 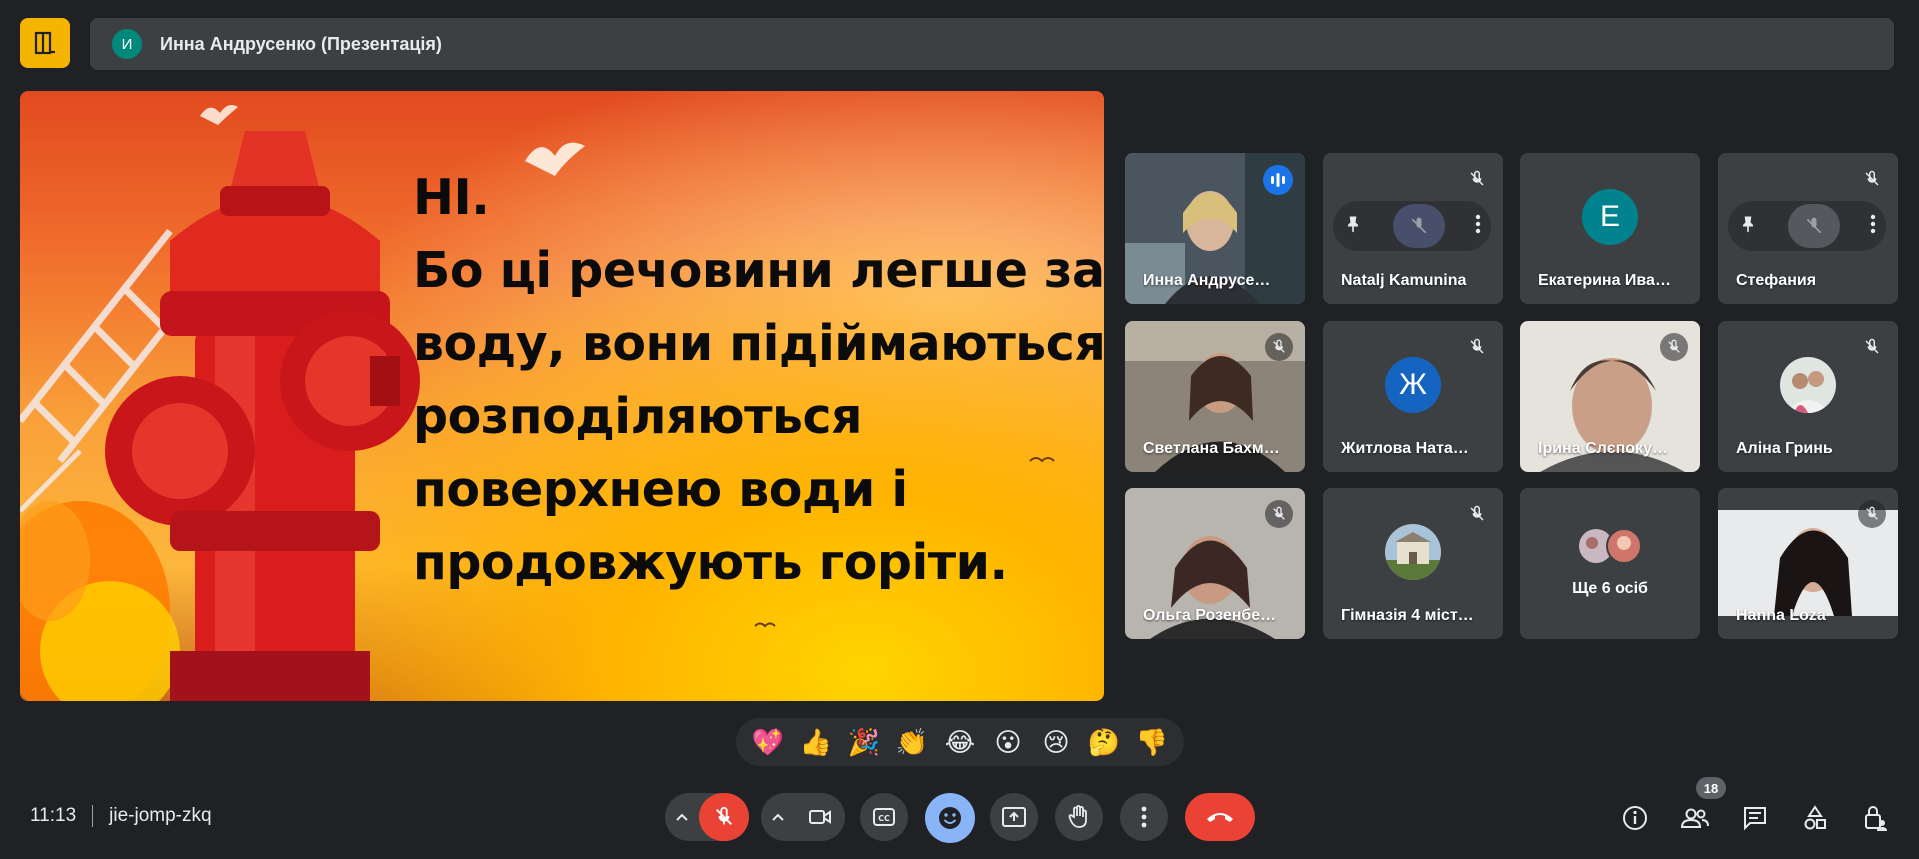 I want to click on slide-line: Бо ці речовини легше за, so click(x=758, y=270).